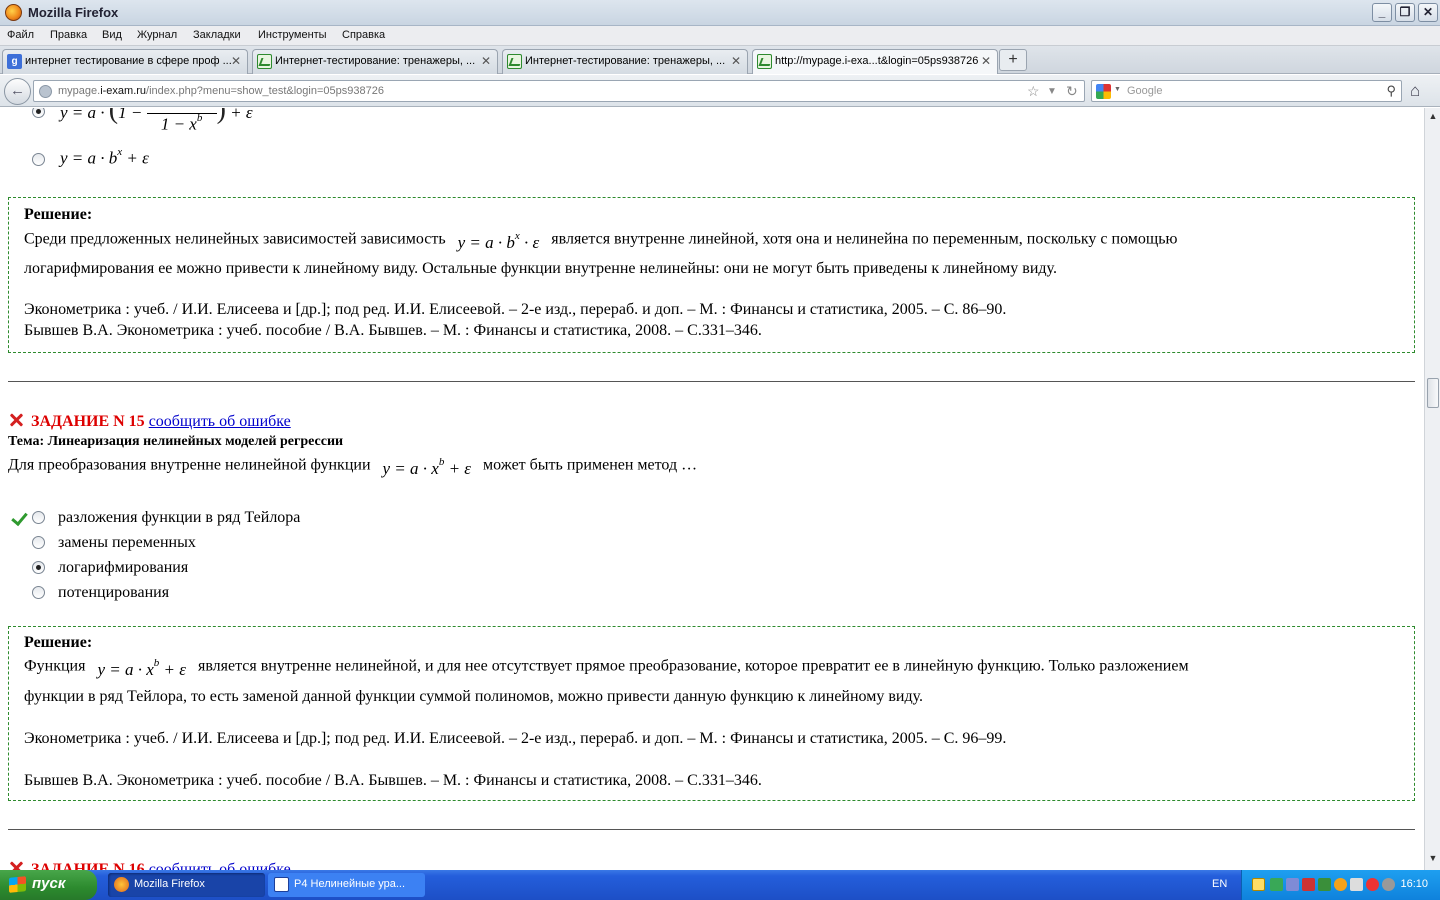  Describe the element at coordinates (1414, 884) in the screenshot. I see `clock: 16:10` at that location.